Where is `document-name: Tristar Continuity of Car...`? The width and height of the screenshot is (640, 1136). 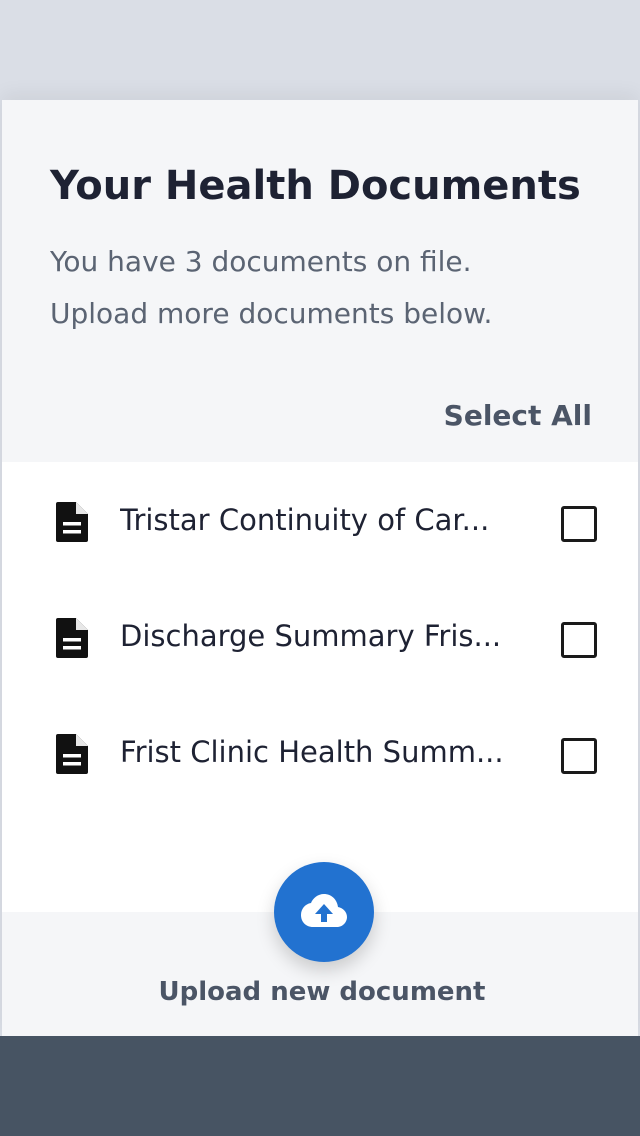
document-name: Tristar Continuity of Car... is located at coordinates (305, 520).